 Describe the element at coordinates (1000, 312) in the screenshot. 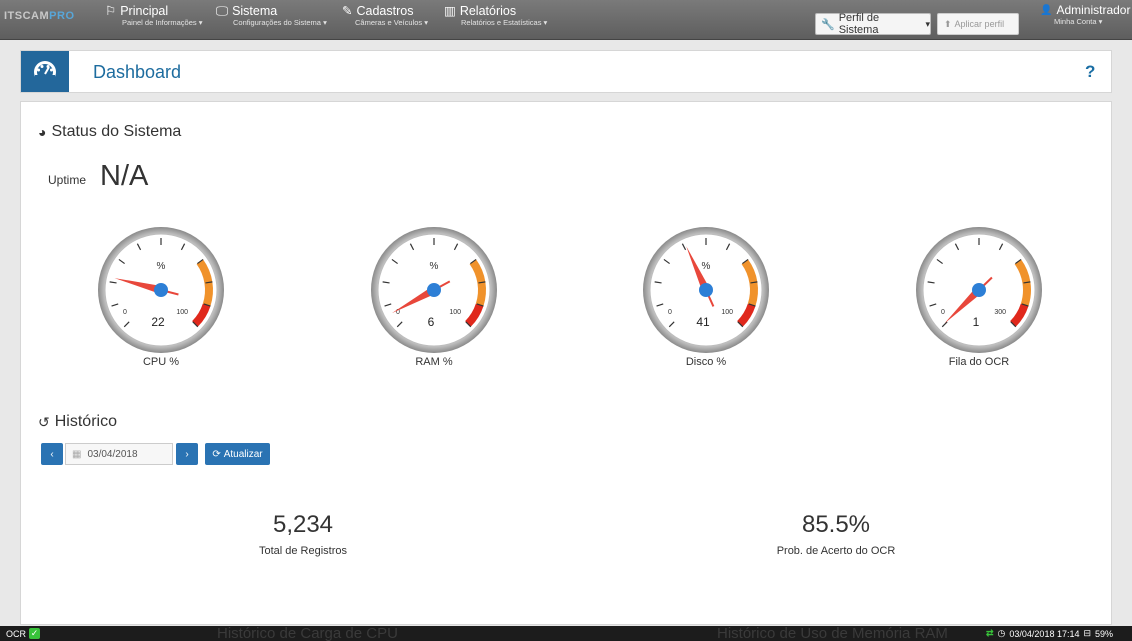

I see `gauge-max-label: 300` at that location.